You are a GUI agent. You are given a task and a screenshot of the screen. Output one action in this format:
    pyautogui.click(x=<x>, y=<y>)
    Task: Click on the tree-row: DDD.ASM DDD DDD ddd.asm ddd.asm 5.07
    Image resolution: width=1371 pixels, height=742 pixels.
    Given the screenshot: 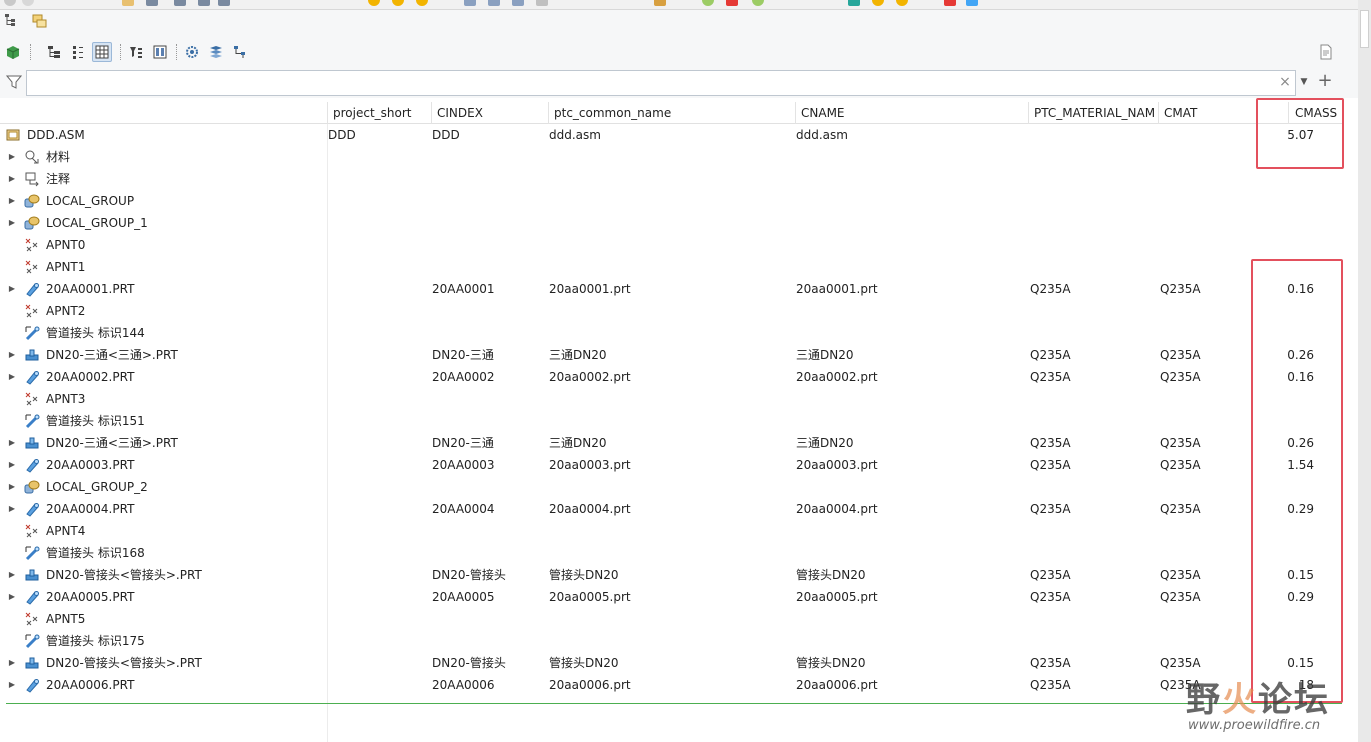 What is the action you would take?
    pyautogui.click(x=672, y=135)
    